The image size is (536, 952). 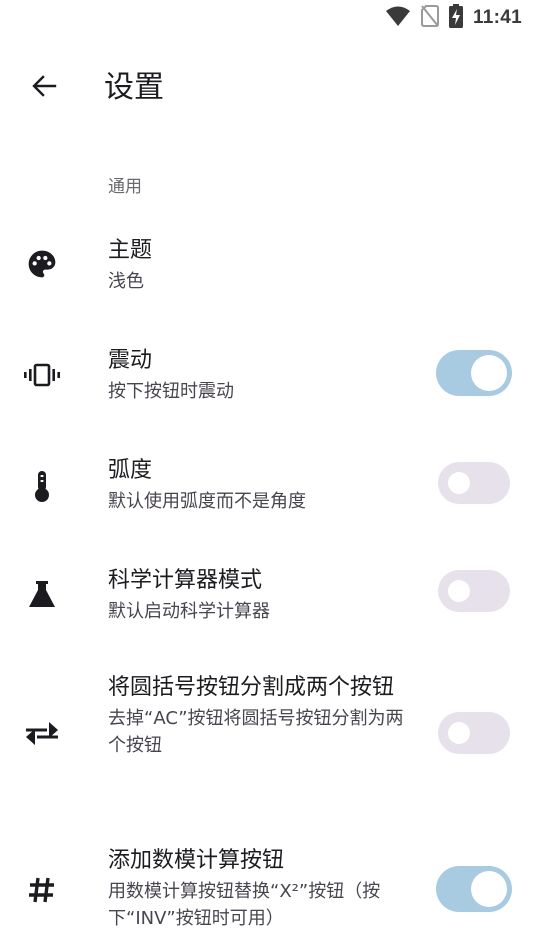 What do you see at coordinates (42, 375) in the screenshot?
I see `vibration-icon` at bounding box center [42, 375].